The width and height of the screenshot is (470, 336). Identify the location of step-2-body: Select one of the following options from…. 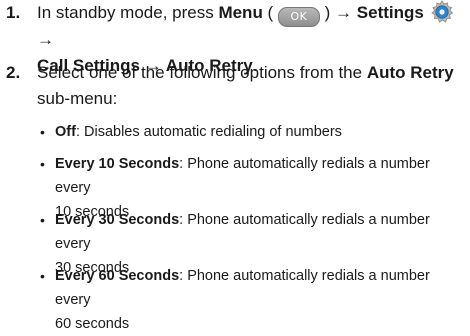
(251, 86).